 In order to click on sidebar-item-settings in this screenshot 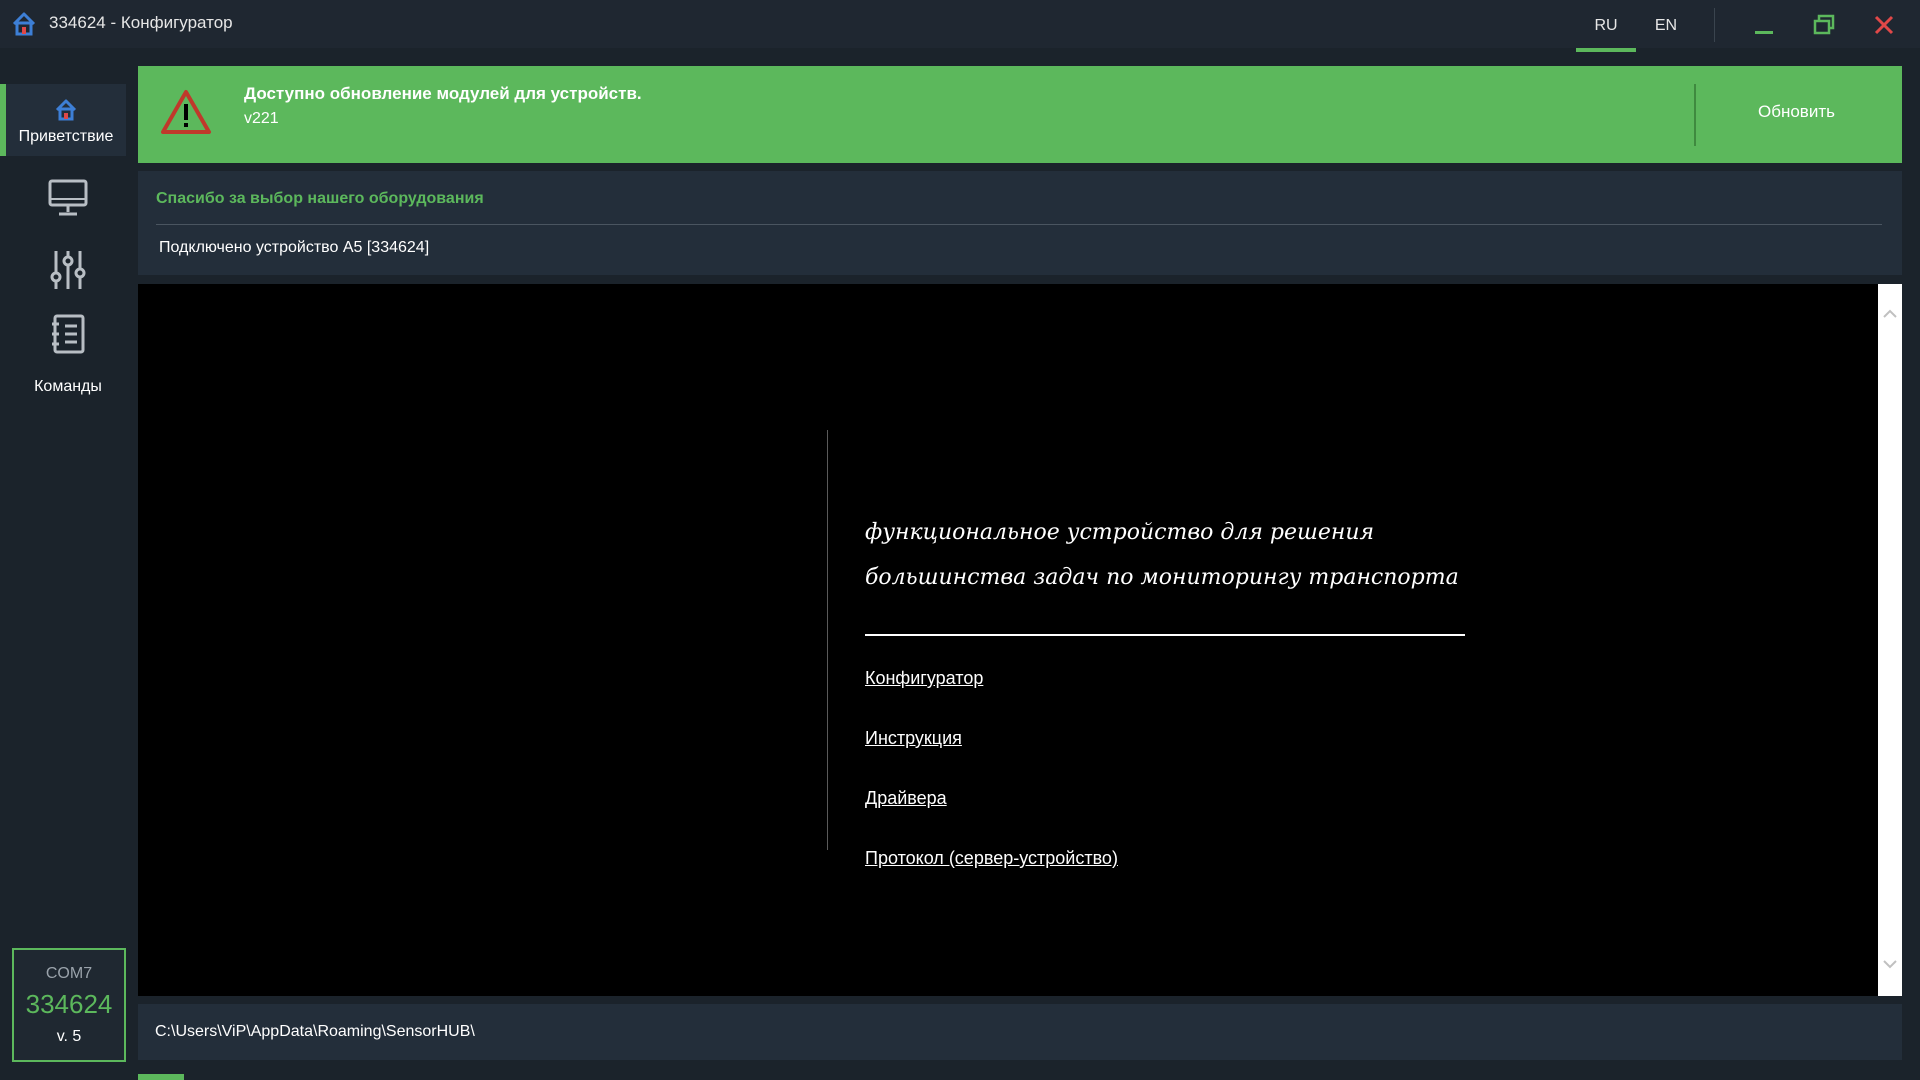, I will do `click(68, 270)`.